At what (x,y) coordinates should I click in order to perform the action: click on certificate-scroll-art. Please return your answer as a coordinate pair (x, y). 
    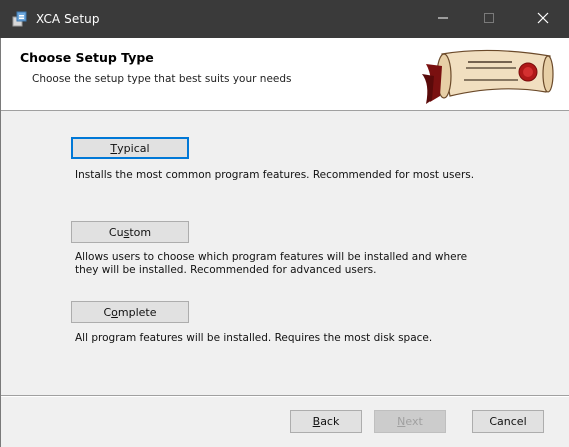
    Looking at the image, I should click on (490, 75).